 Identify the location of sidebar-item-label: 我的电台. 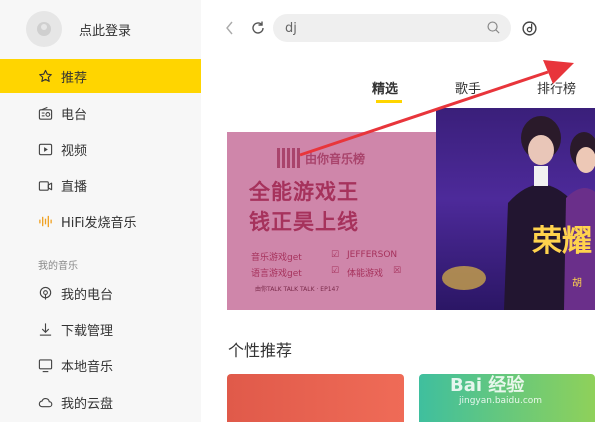
(87, 295).